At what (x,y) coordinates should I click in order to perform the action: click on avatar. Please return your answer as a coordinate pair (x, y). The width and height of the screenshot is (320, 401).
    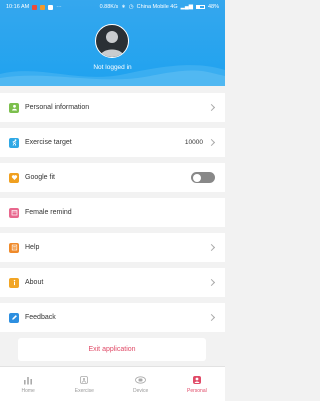
    Looking at the image, I should click on (112, 41).